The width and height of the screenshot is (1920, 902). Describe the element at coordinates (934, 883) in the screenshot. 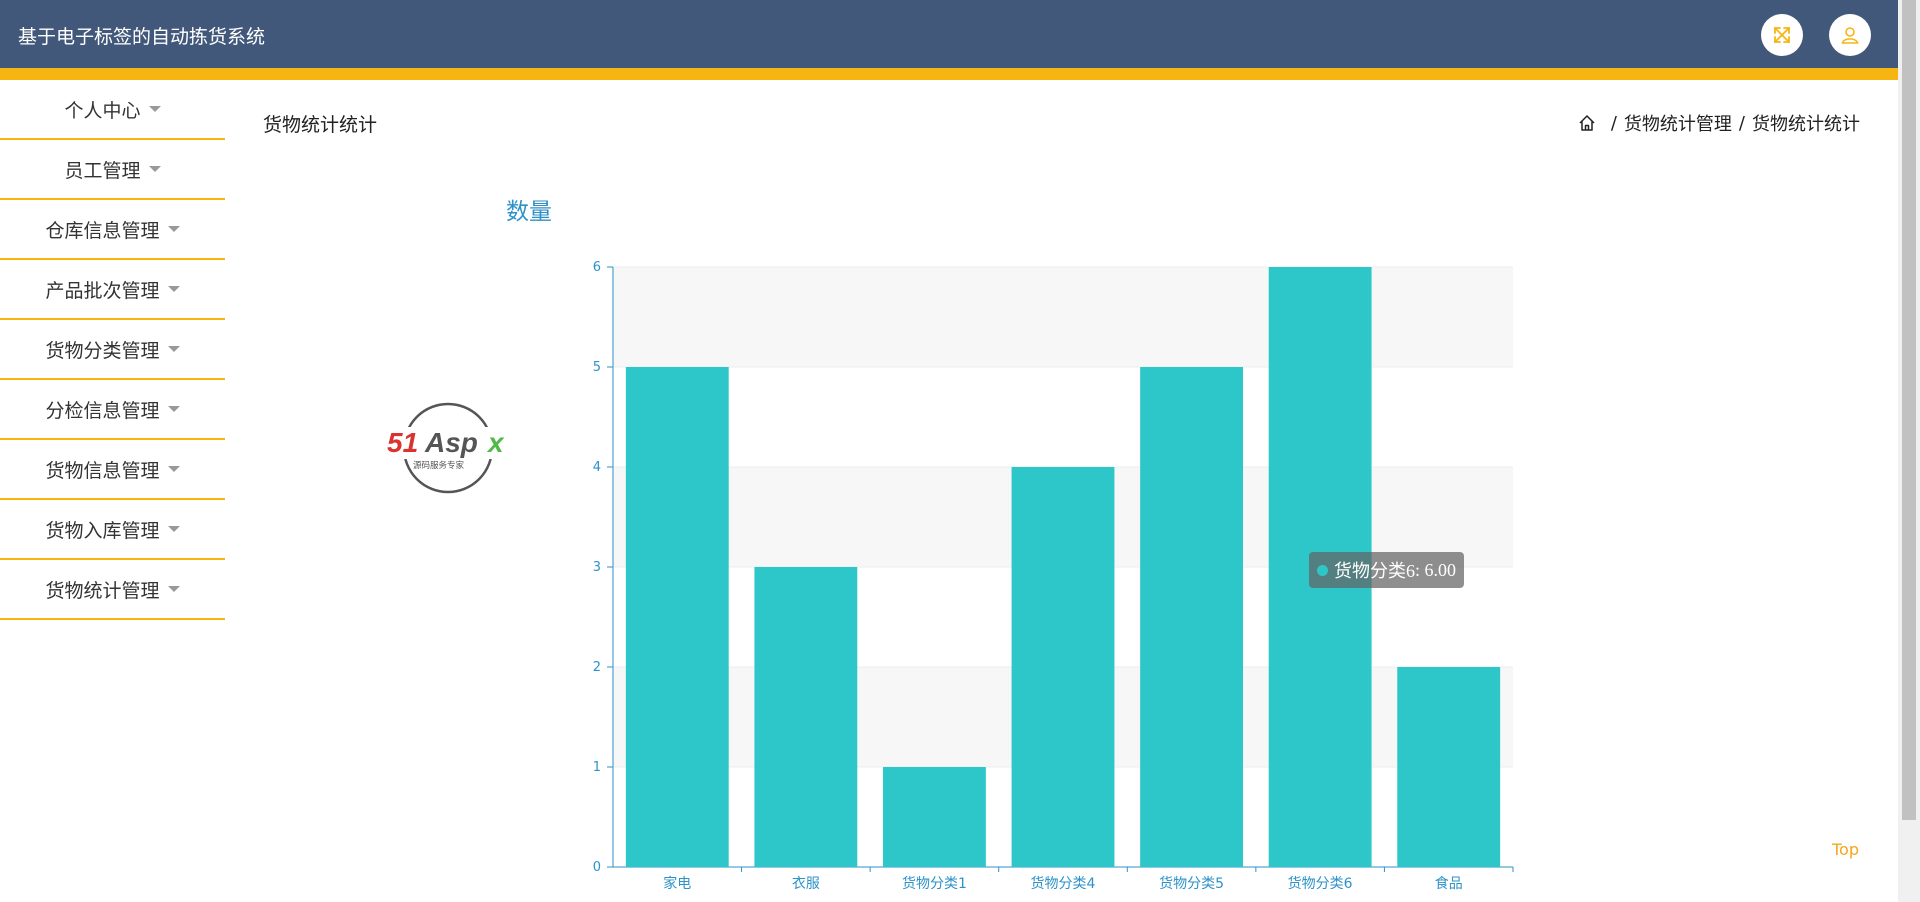

I see `x-axis-category-label: 货物分类1` at that location.